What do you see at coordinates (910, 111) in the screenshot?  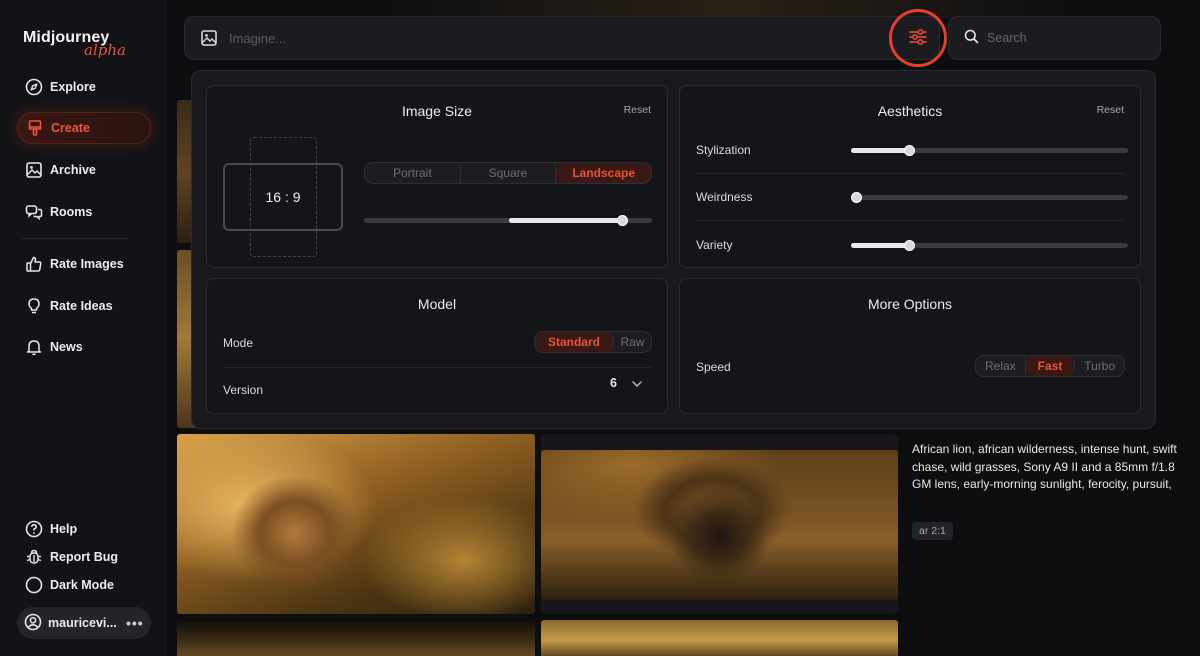 I see `aesthetics-title: Aesthetics` at bounding box center [910, 111].